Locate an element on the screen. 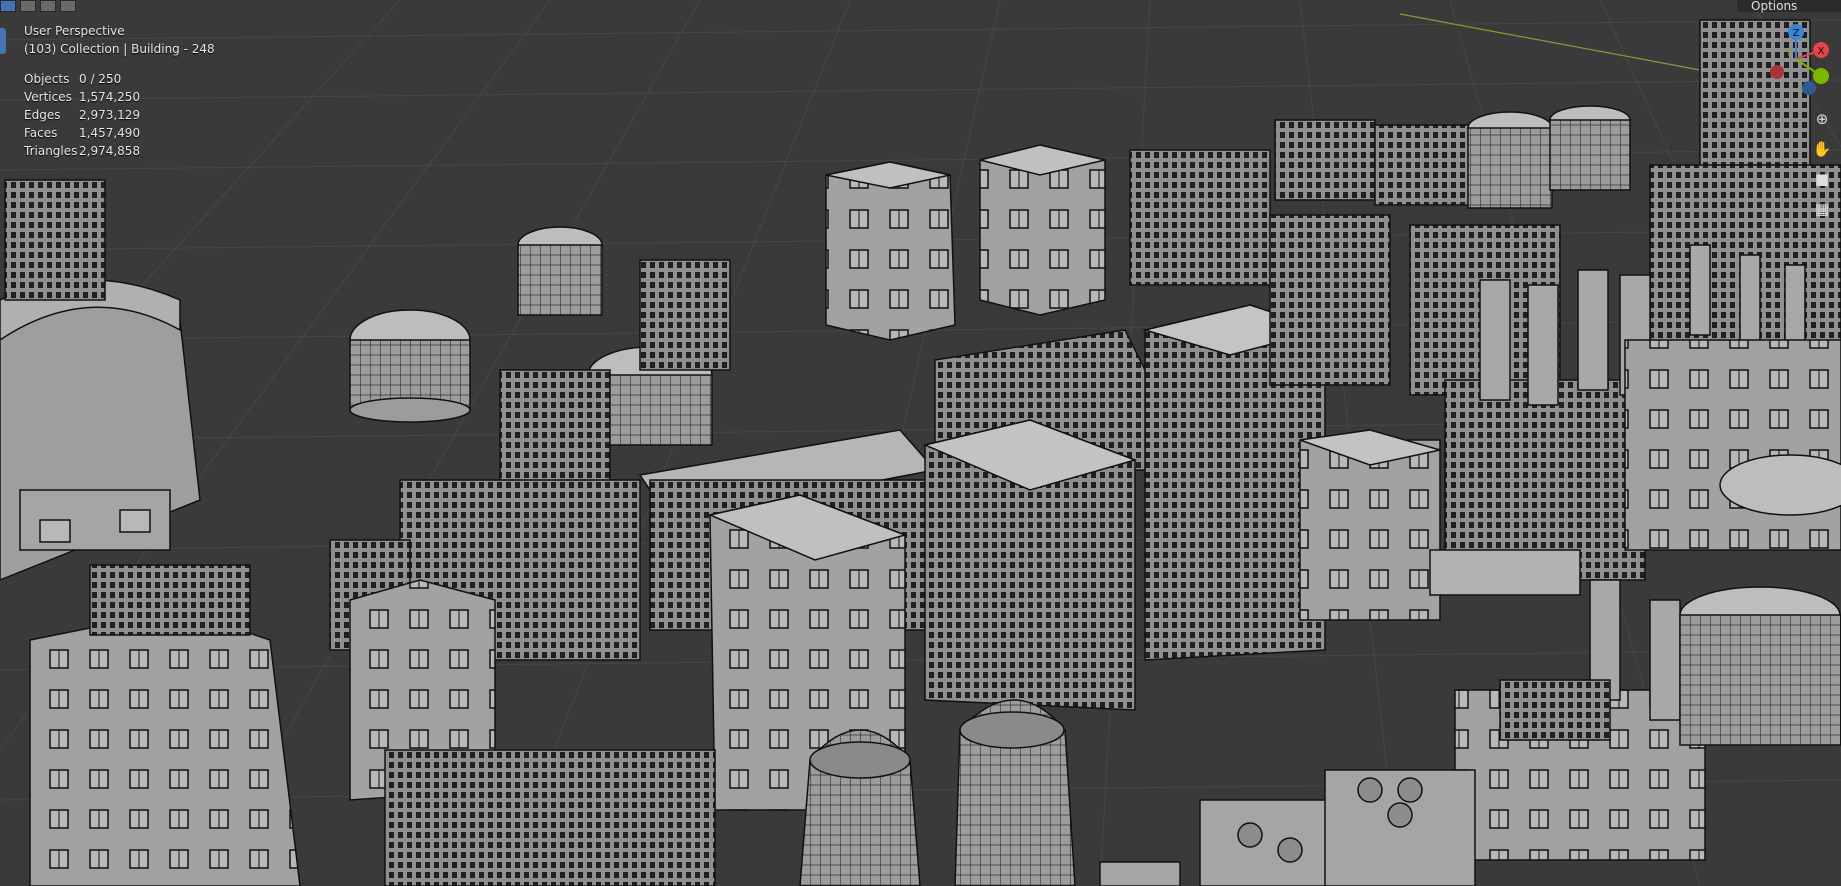 This screenshot has height=886, width=1841. options-button: Options is located at coordinates (1789, 6).